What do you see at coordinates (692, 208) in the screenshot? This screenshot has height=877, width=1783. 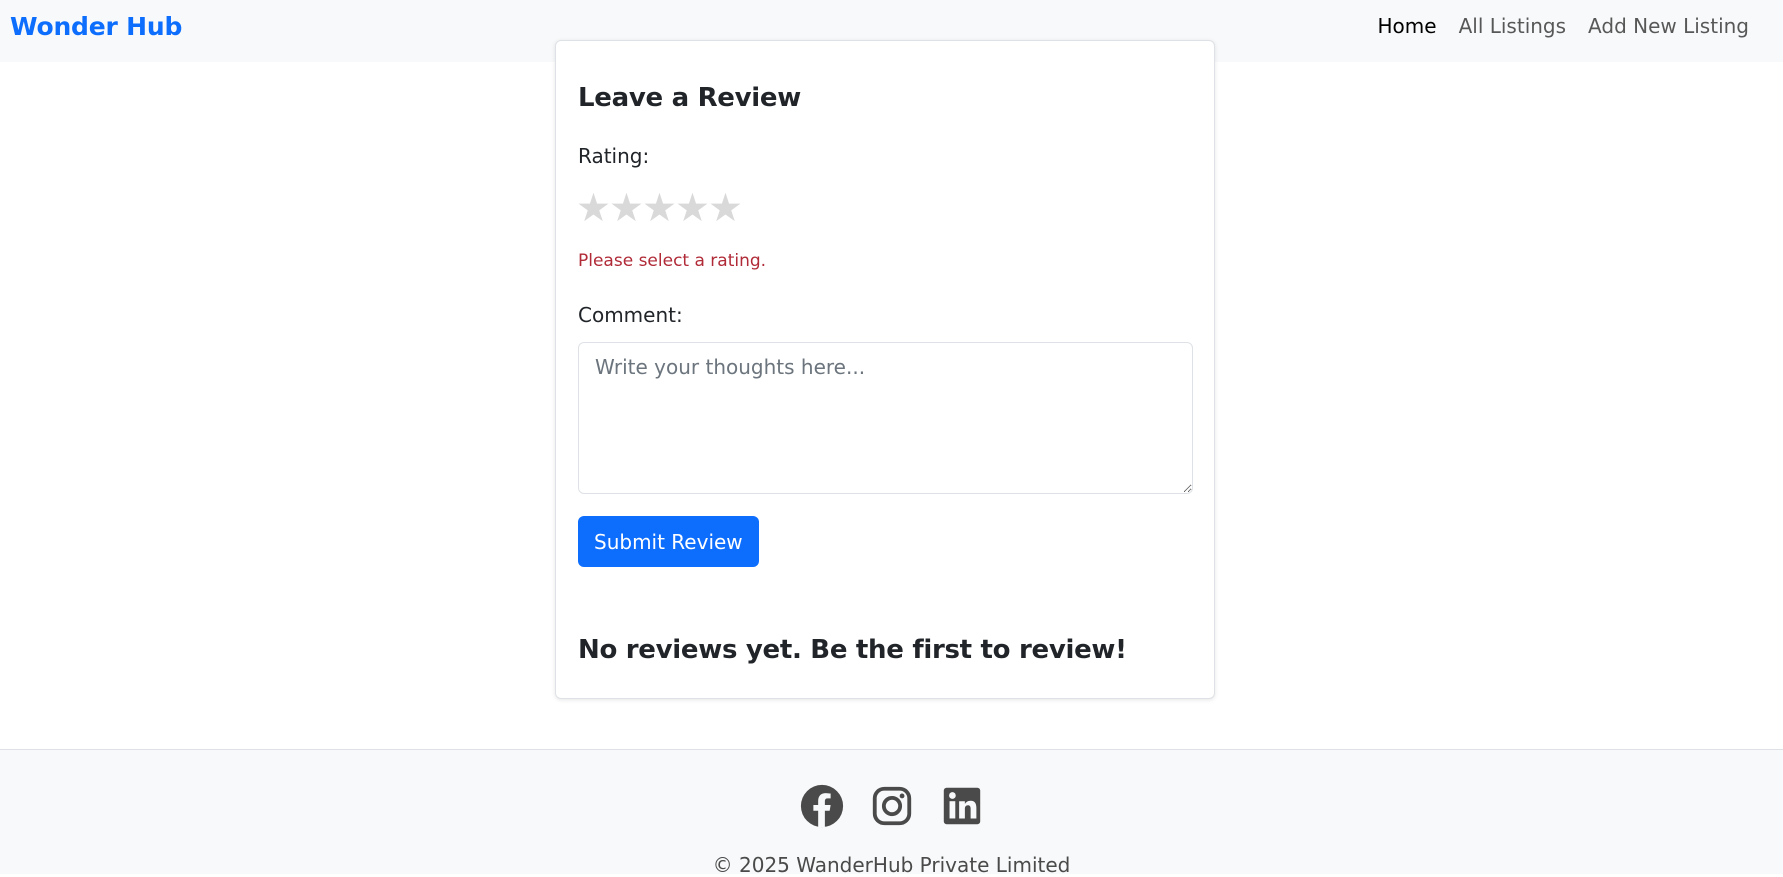 I see `star-4-icon: ★` at bounding box center [692, 208].